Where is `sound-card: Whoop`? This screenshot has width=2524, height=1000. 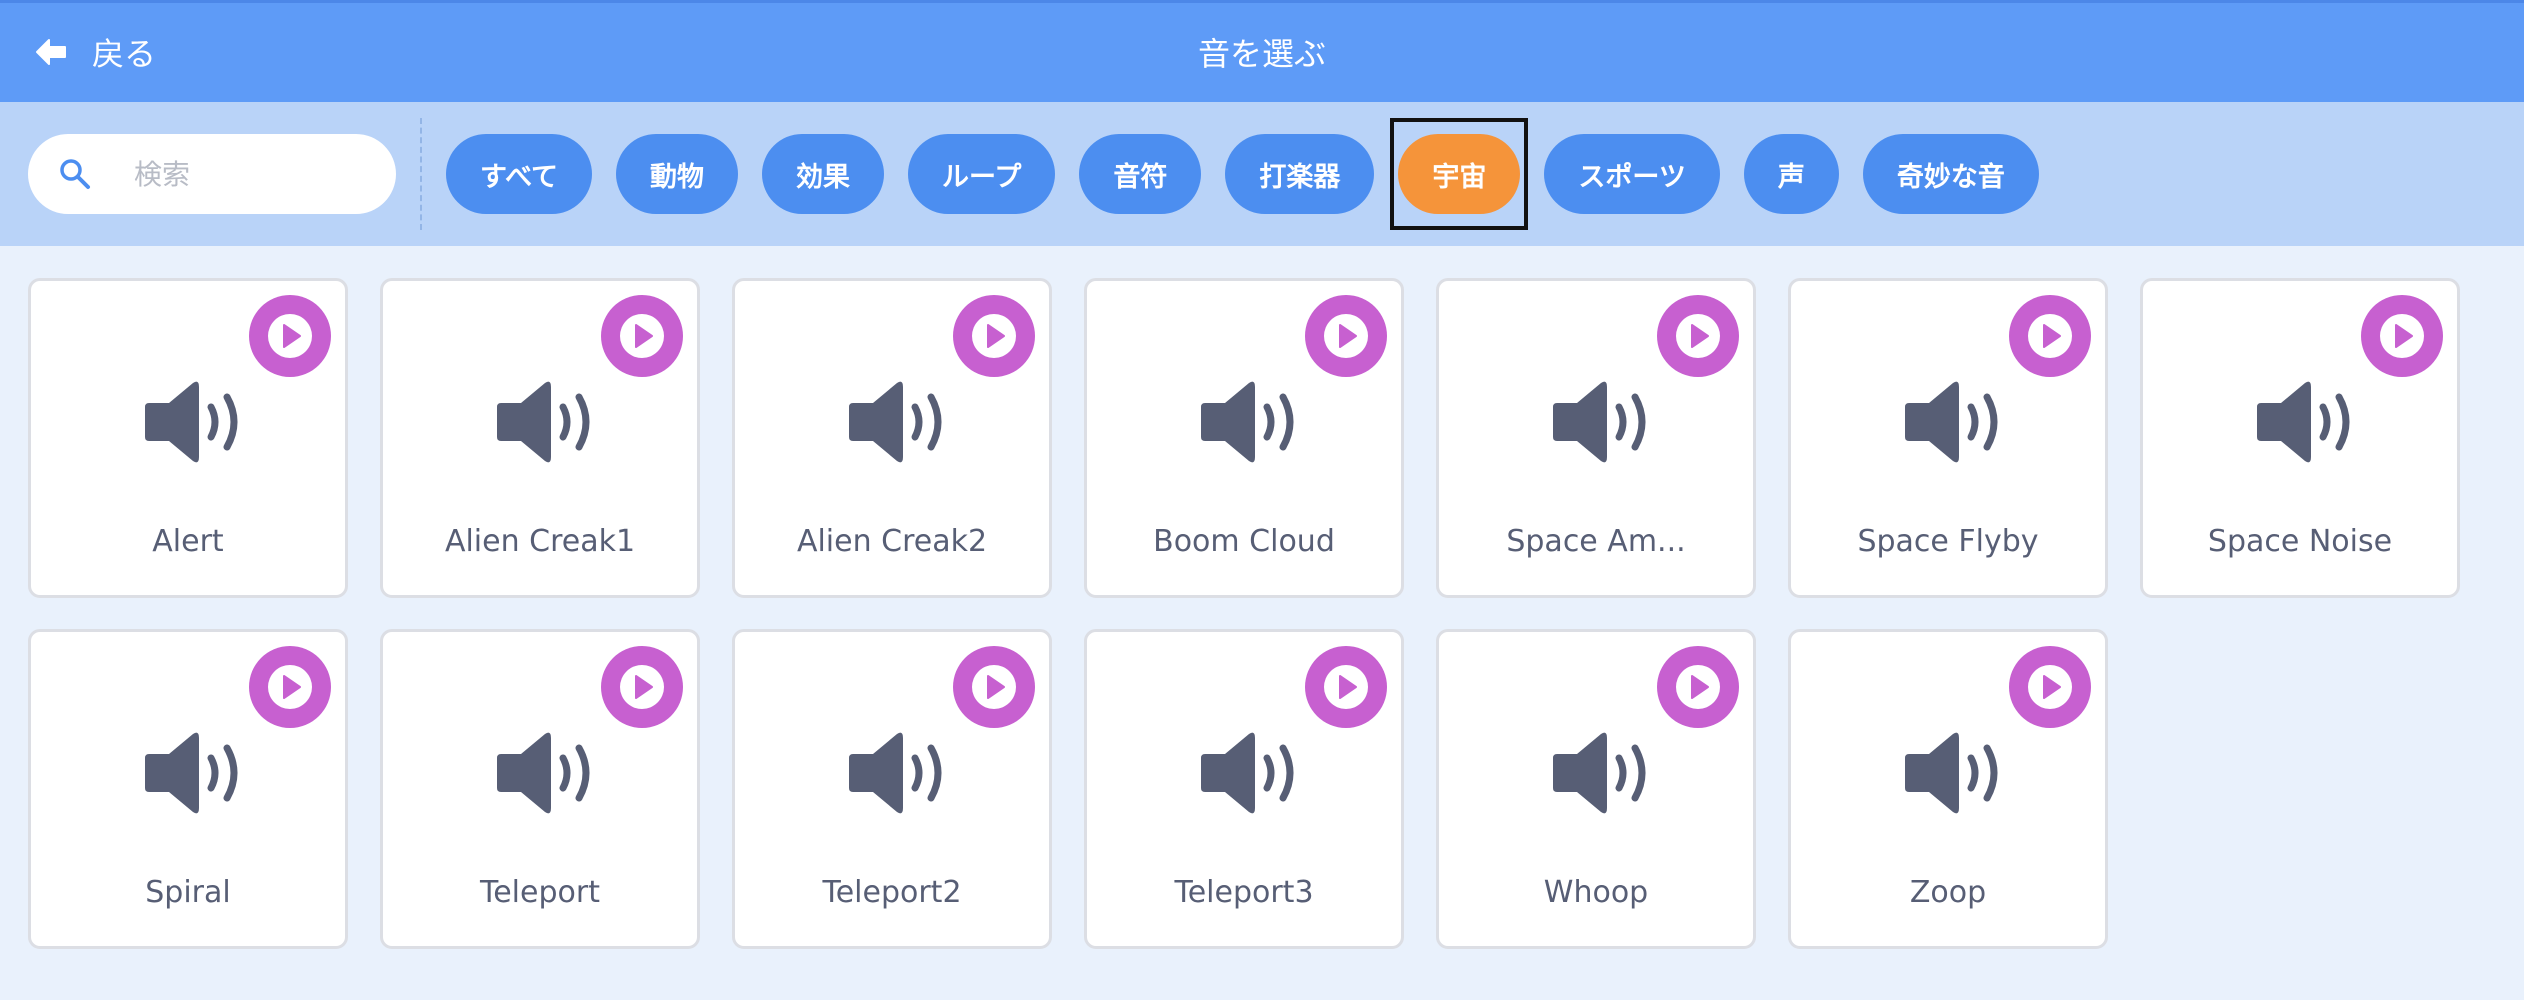
sound-card: Whoop is located at coordinates (1596, 789).